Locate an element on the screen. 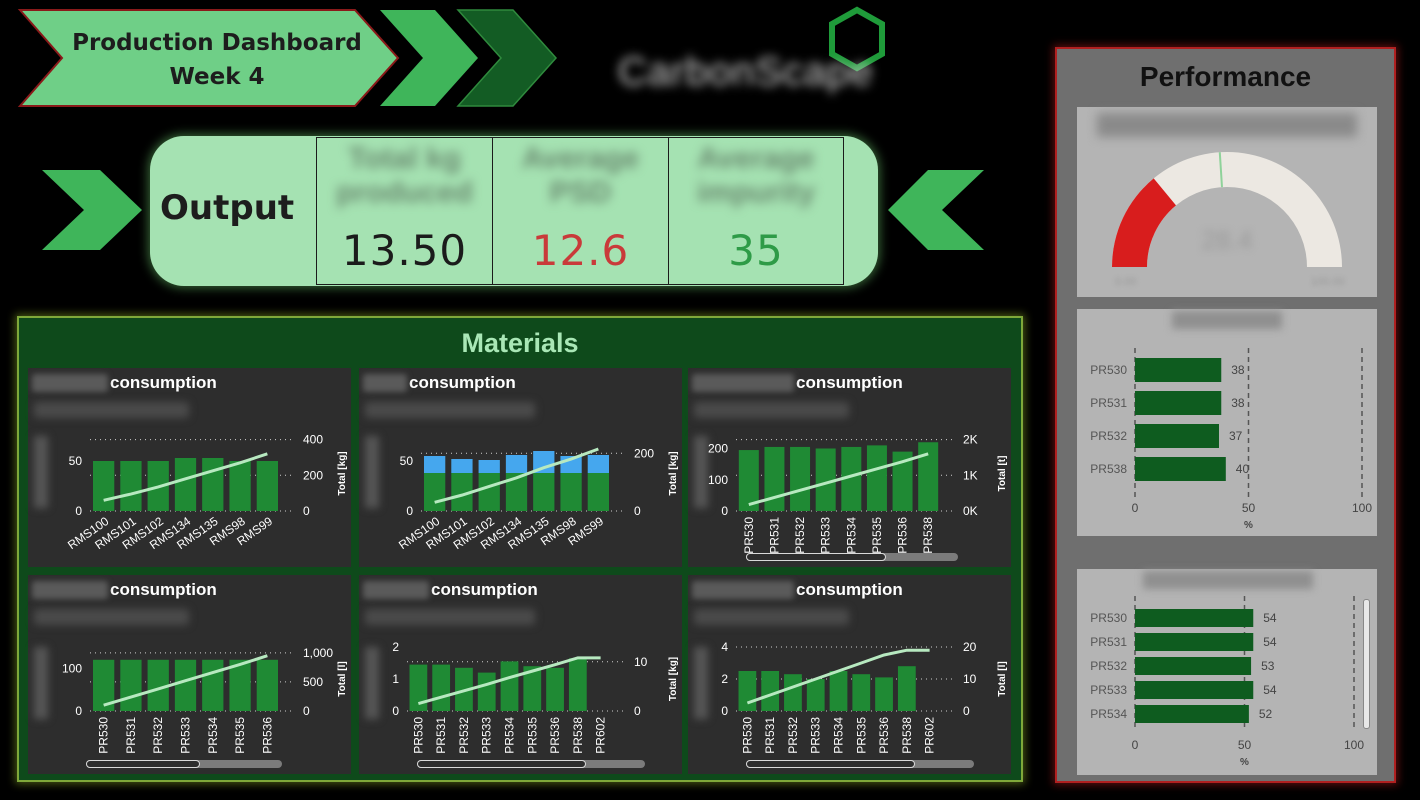 The image size is (1420, 800). left-chevron-decoration is located at coordinates (92, 210).